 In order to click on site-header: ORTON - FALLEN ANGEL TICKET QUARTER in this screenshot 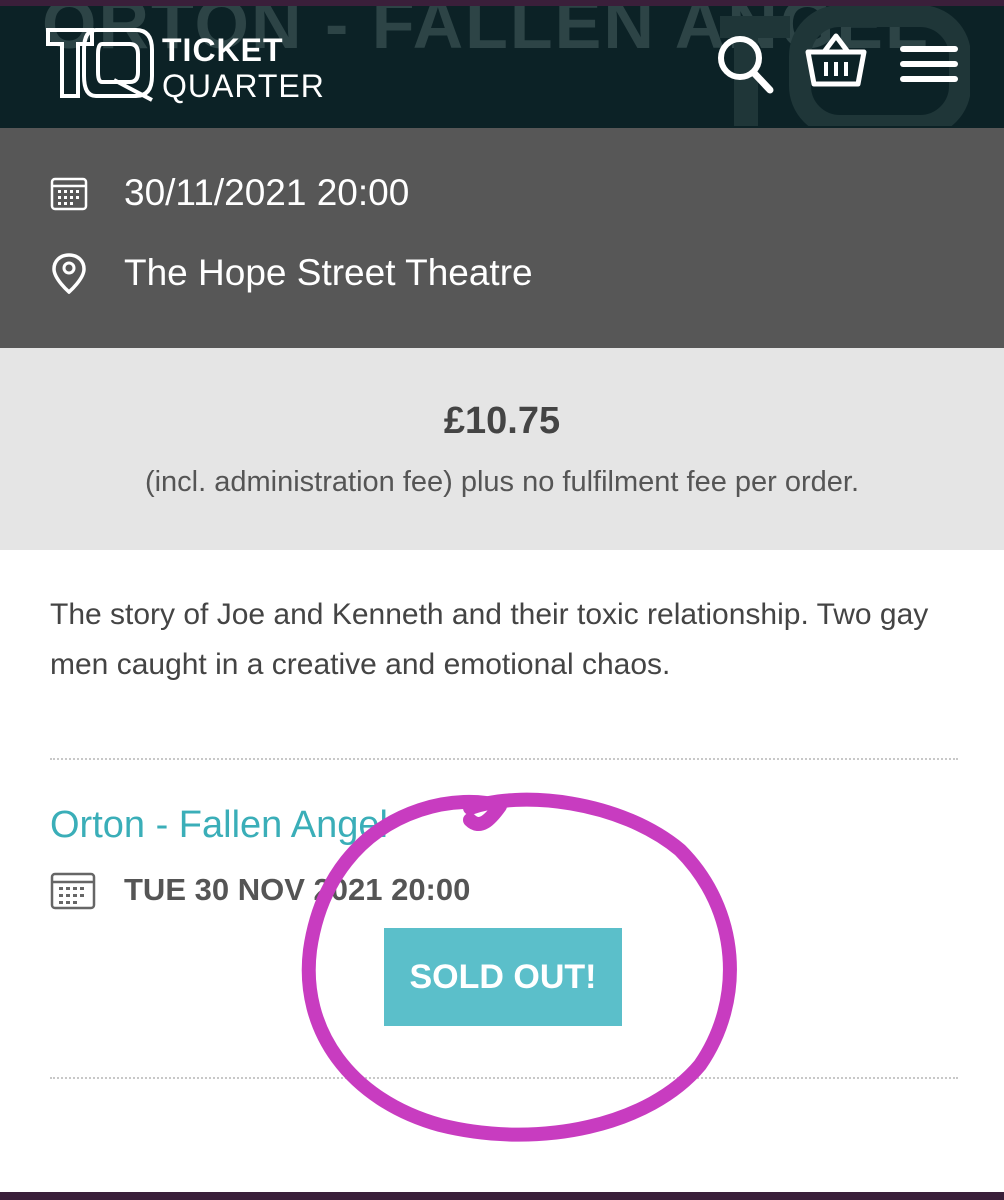, I will do `click(502, 67)`.